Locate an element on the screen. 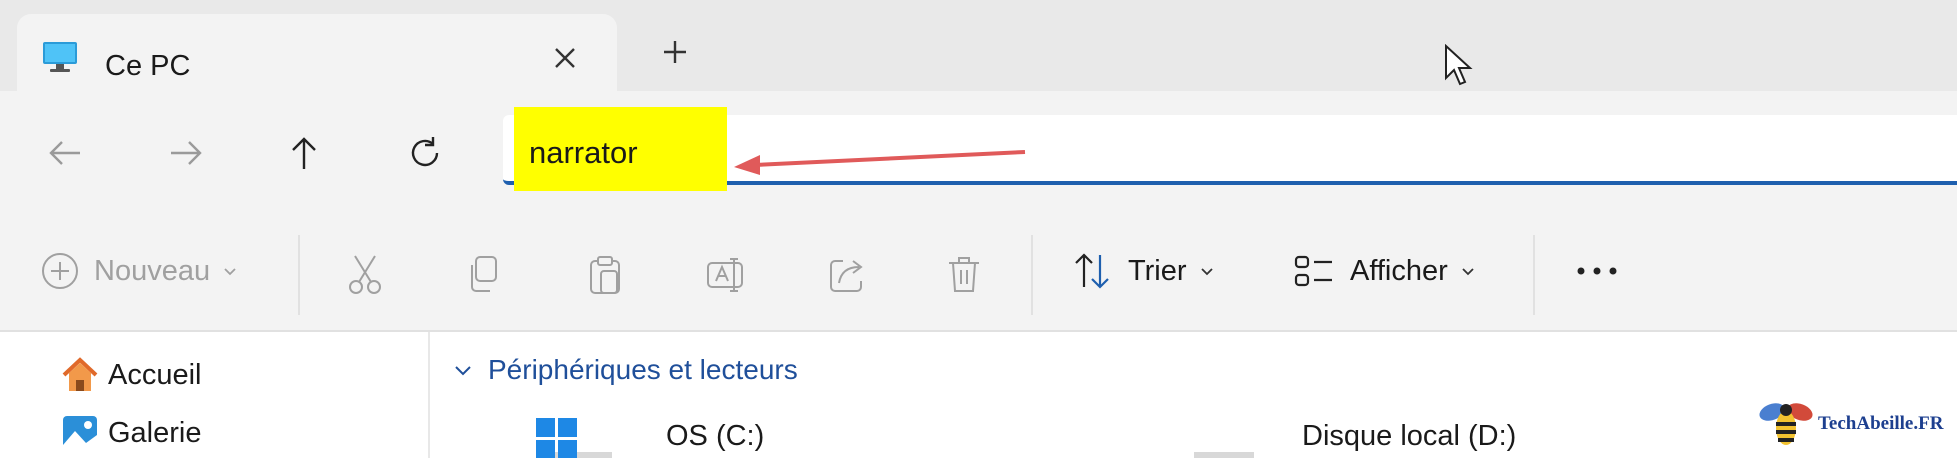 This screenshot has width=1957, height=458. up-arrow-icon is located at coordinates (304, 153).